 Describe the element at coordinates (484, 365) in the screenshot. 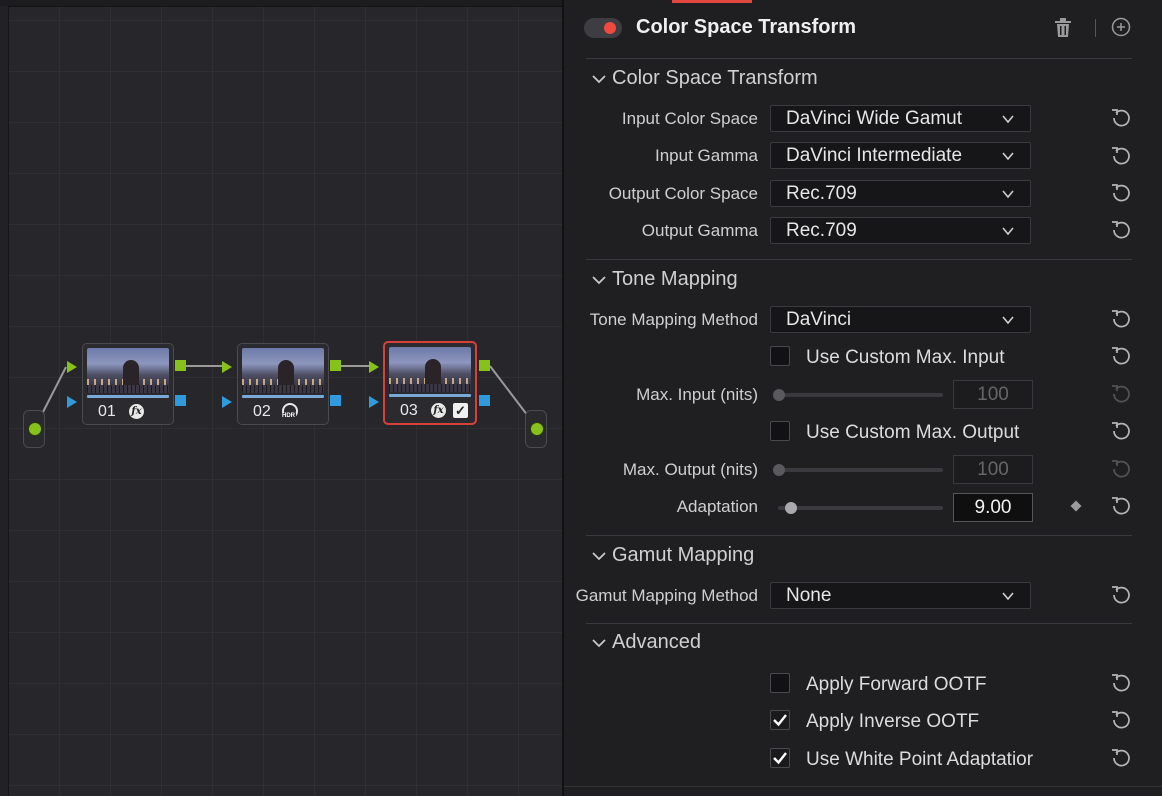

I see `node-03-rgb-output` at that location.